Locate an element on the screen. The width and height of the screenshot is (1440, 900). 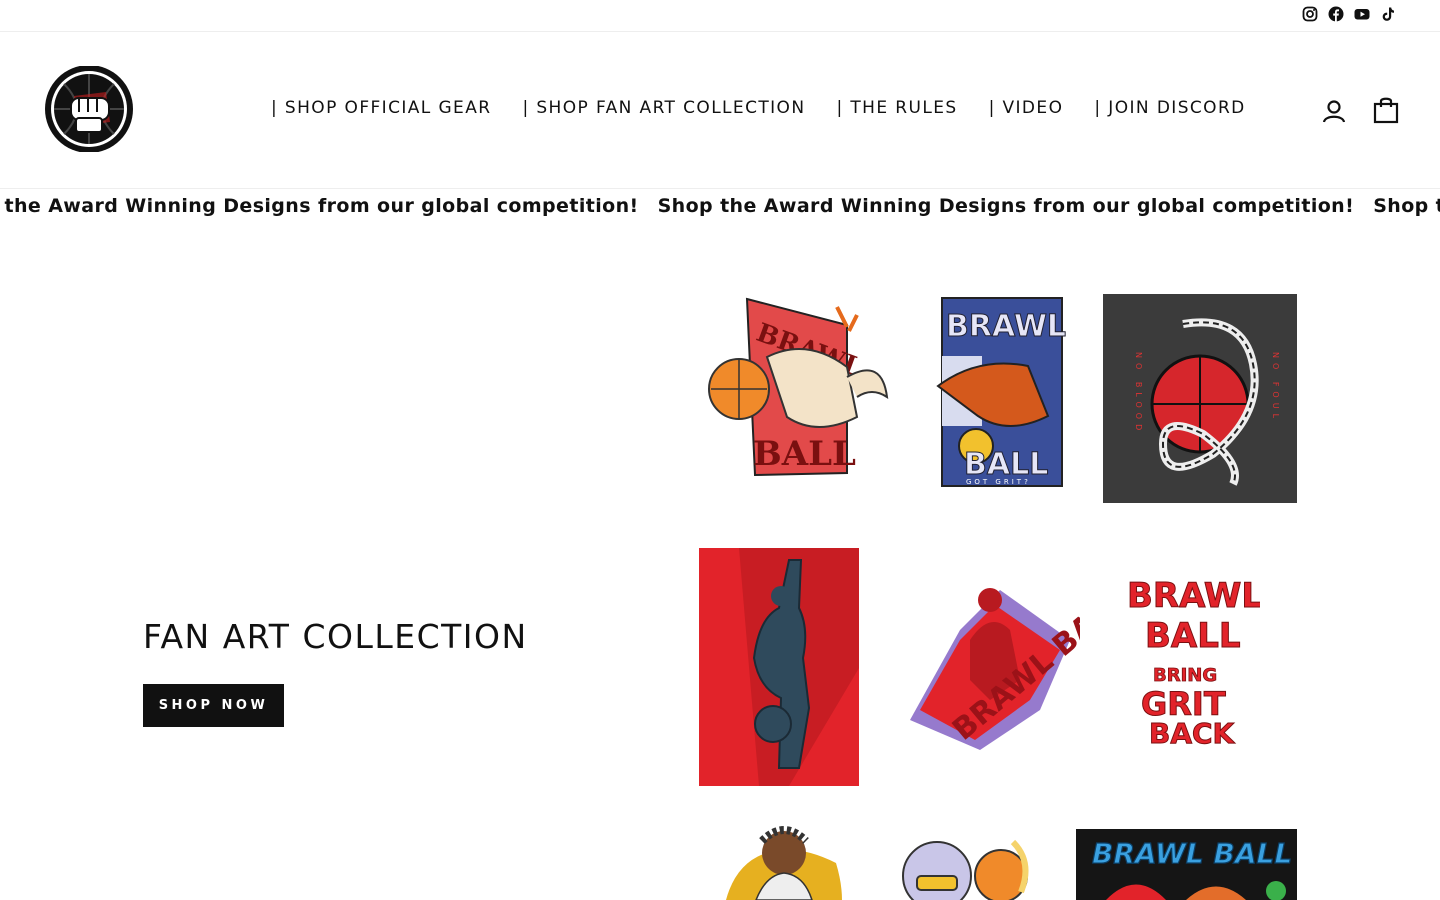
facebook-icon is located at coordinates (1336, 14).